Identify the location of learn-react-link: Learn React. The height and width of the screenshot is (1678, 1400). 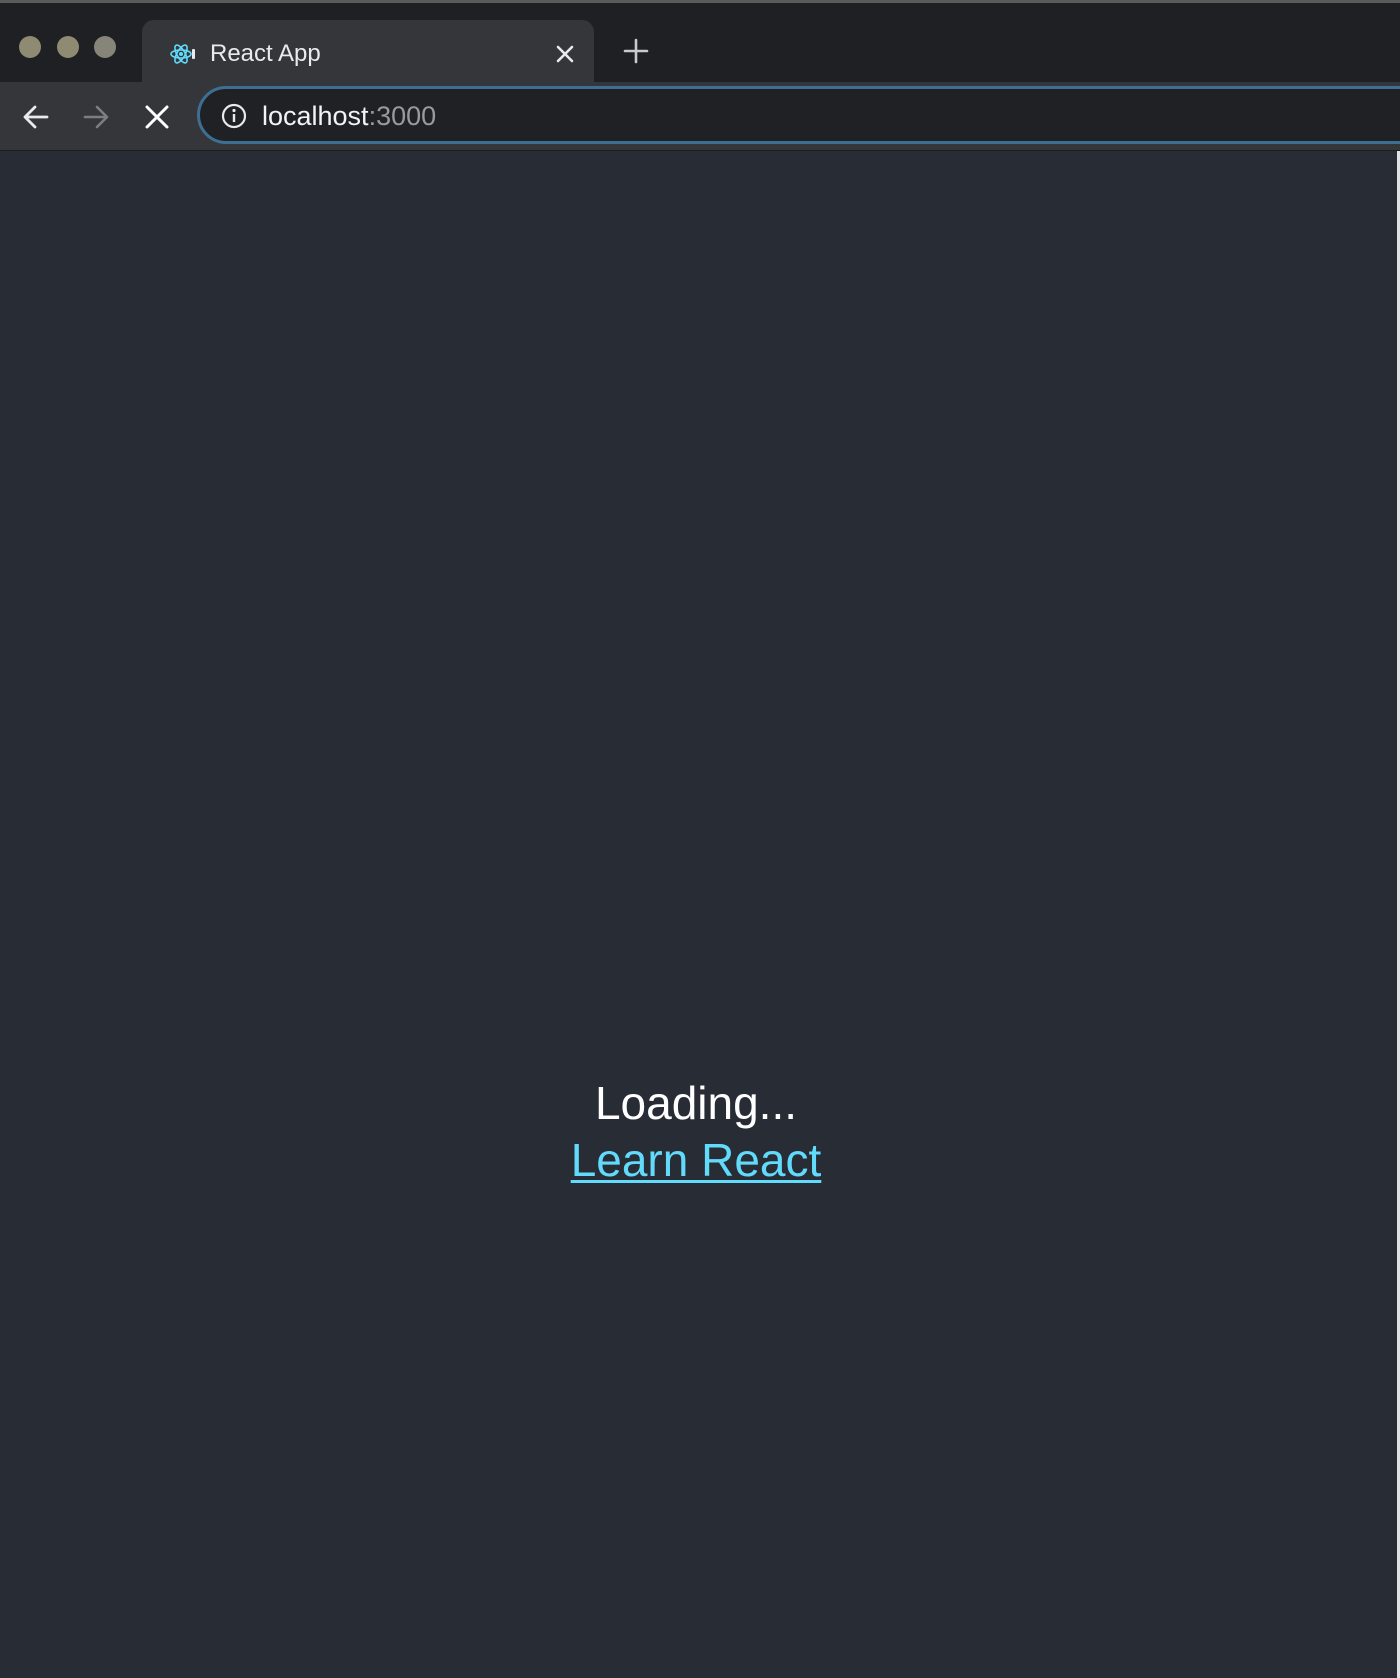
(696, 1160).